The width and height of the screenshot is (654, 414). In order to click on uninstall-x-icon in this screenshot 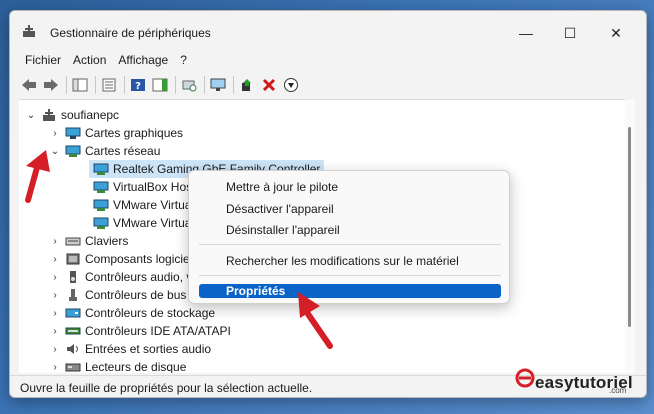, I will do `click(269, 85)`.